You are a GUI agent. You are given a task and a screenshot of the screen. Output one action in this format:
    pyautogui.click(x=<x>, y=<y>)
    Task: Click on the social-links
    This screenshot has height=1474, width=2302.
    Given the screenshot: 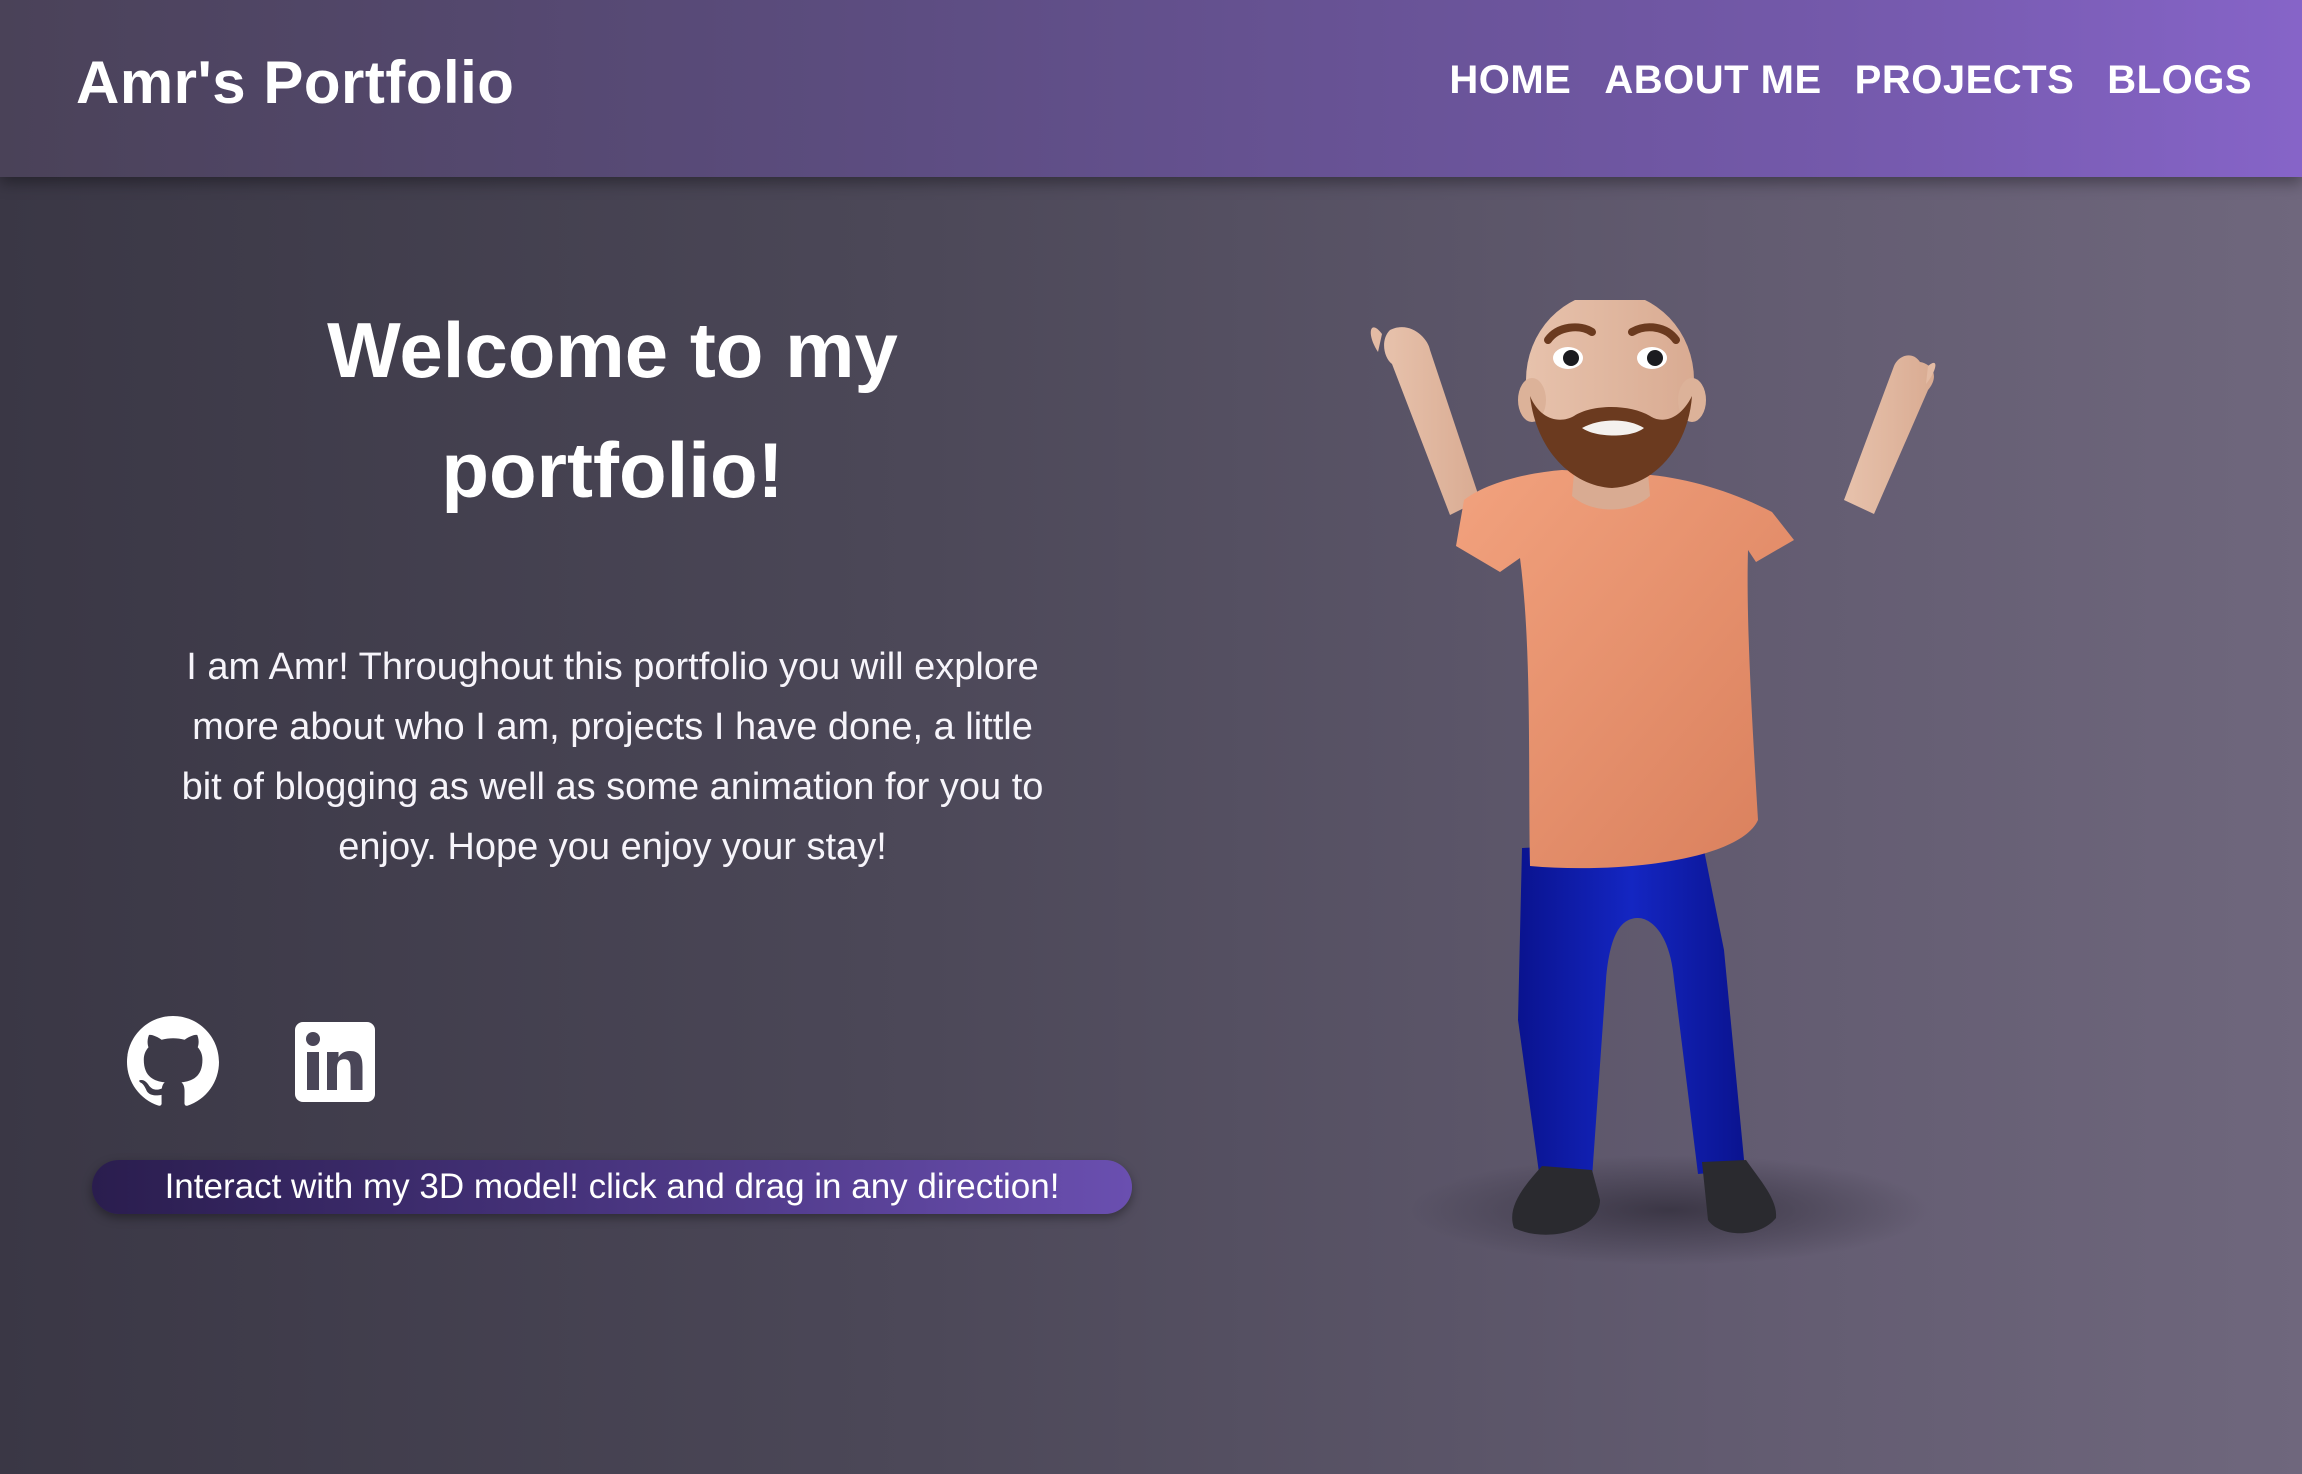 What is the action you would take?
    pyautogui.click(x=251, y=1062)
    